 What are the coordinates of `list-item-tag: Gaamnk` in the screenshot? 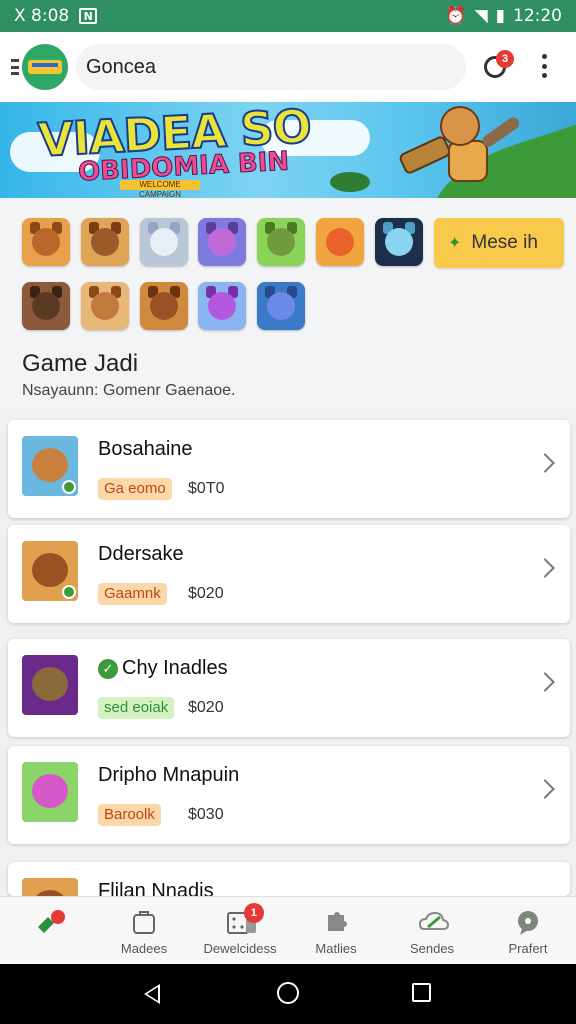 It's located at (132, 594).